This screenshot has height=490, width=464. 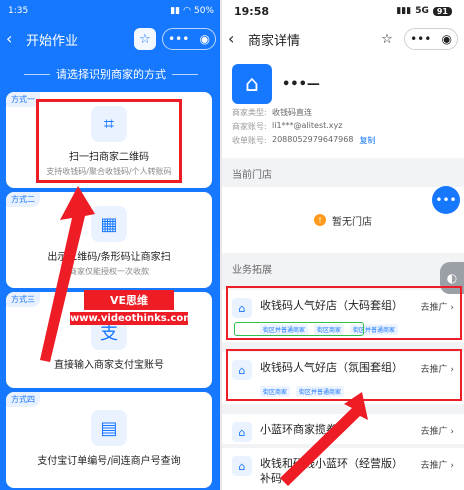 I want to click on annotation-arrow-right, so click(x=324, y=439).